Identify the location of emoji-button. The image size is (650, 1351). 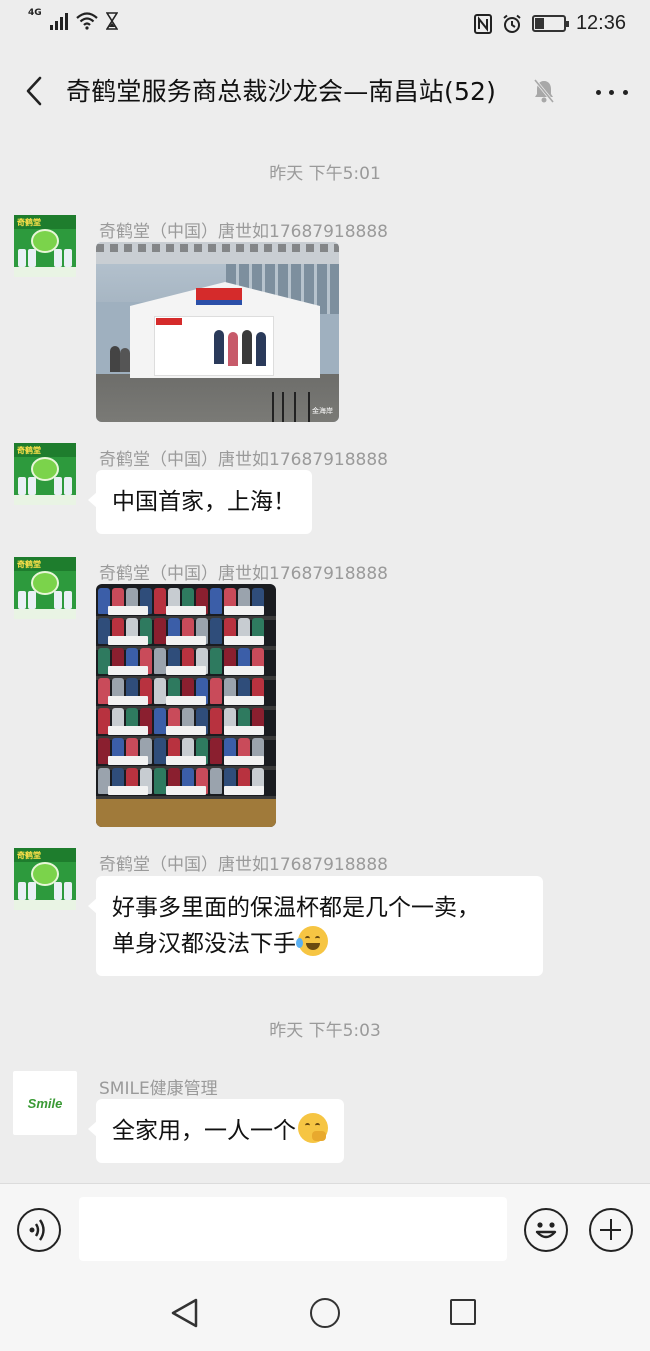
(546, 1230).